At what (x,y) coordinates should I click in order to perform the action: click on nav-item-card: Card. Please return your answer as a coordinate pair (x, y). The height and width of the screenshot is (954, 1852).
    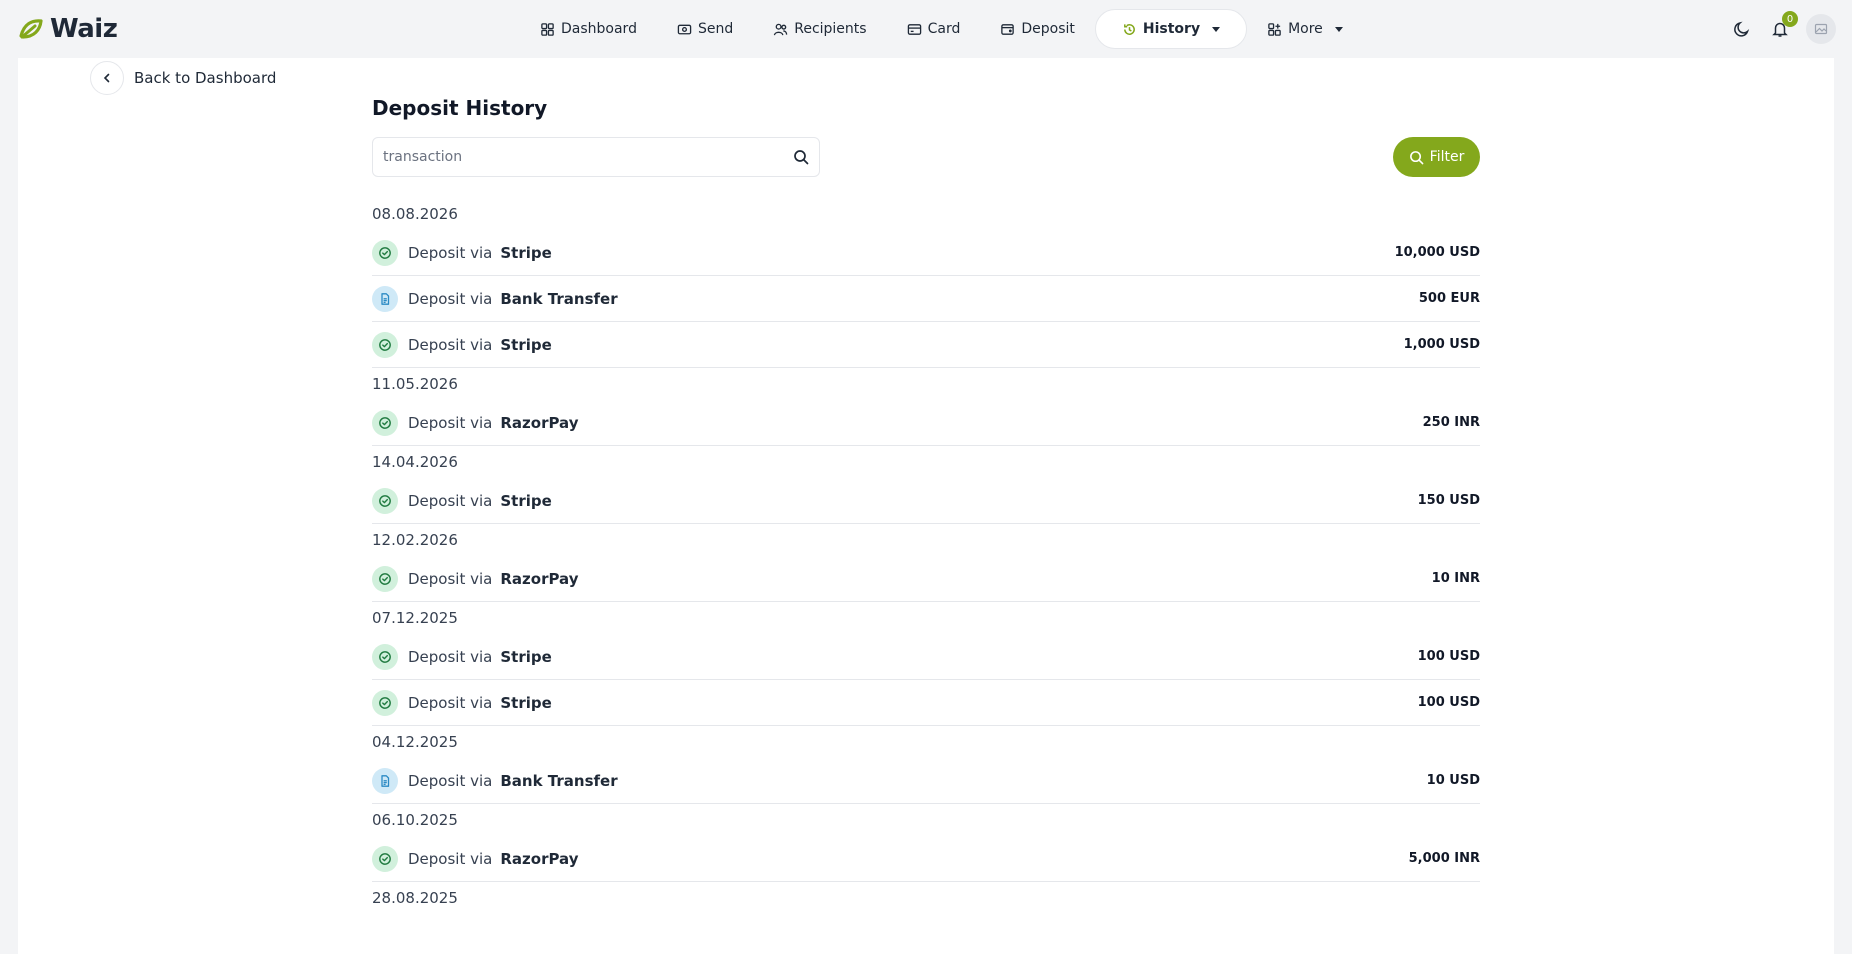
    Looking at the image, I should click on (934, 29).